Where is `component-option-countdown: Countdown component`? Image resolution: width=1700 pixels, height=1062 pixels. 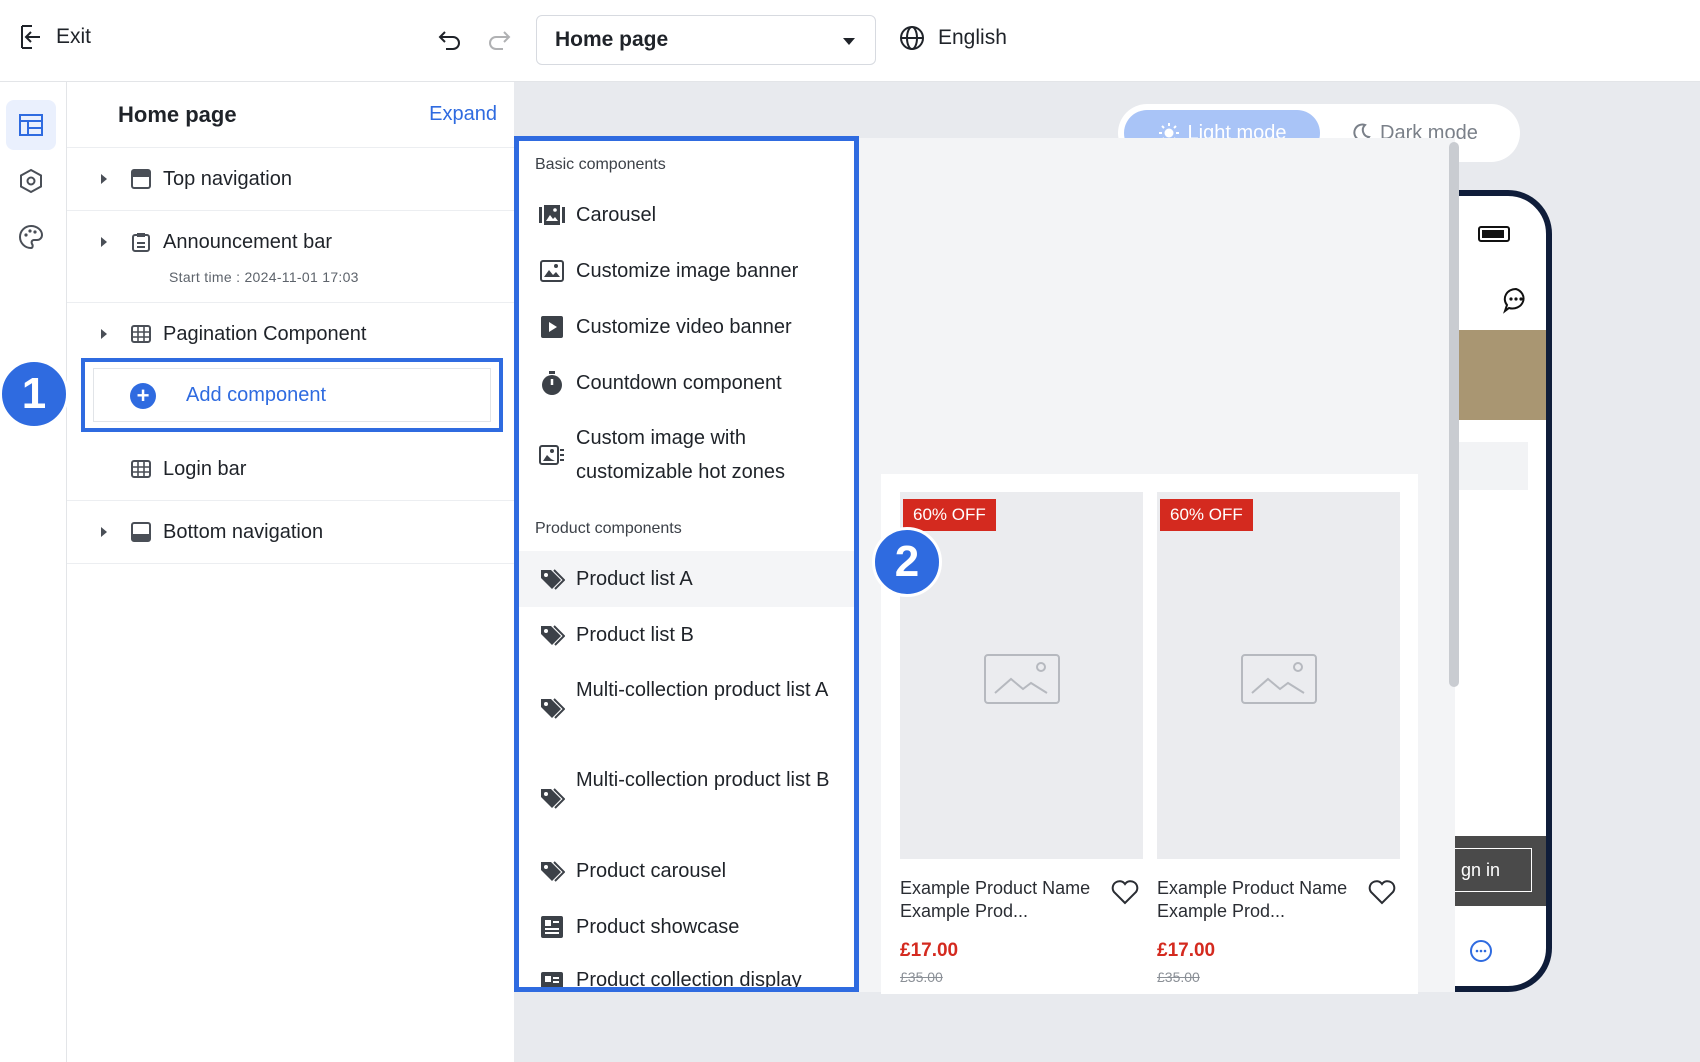 component-option-countdown: Countdown component is located at coordinates (686, 383).